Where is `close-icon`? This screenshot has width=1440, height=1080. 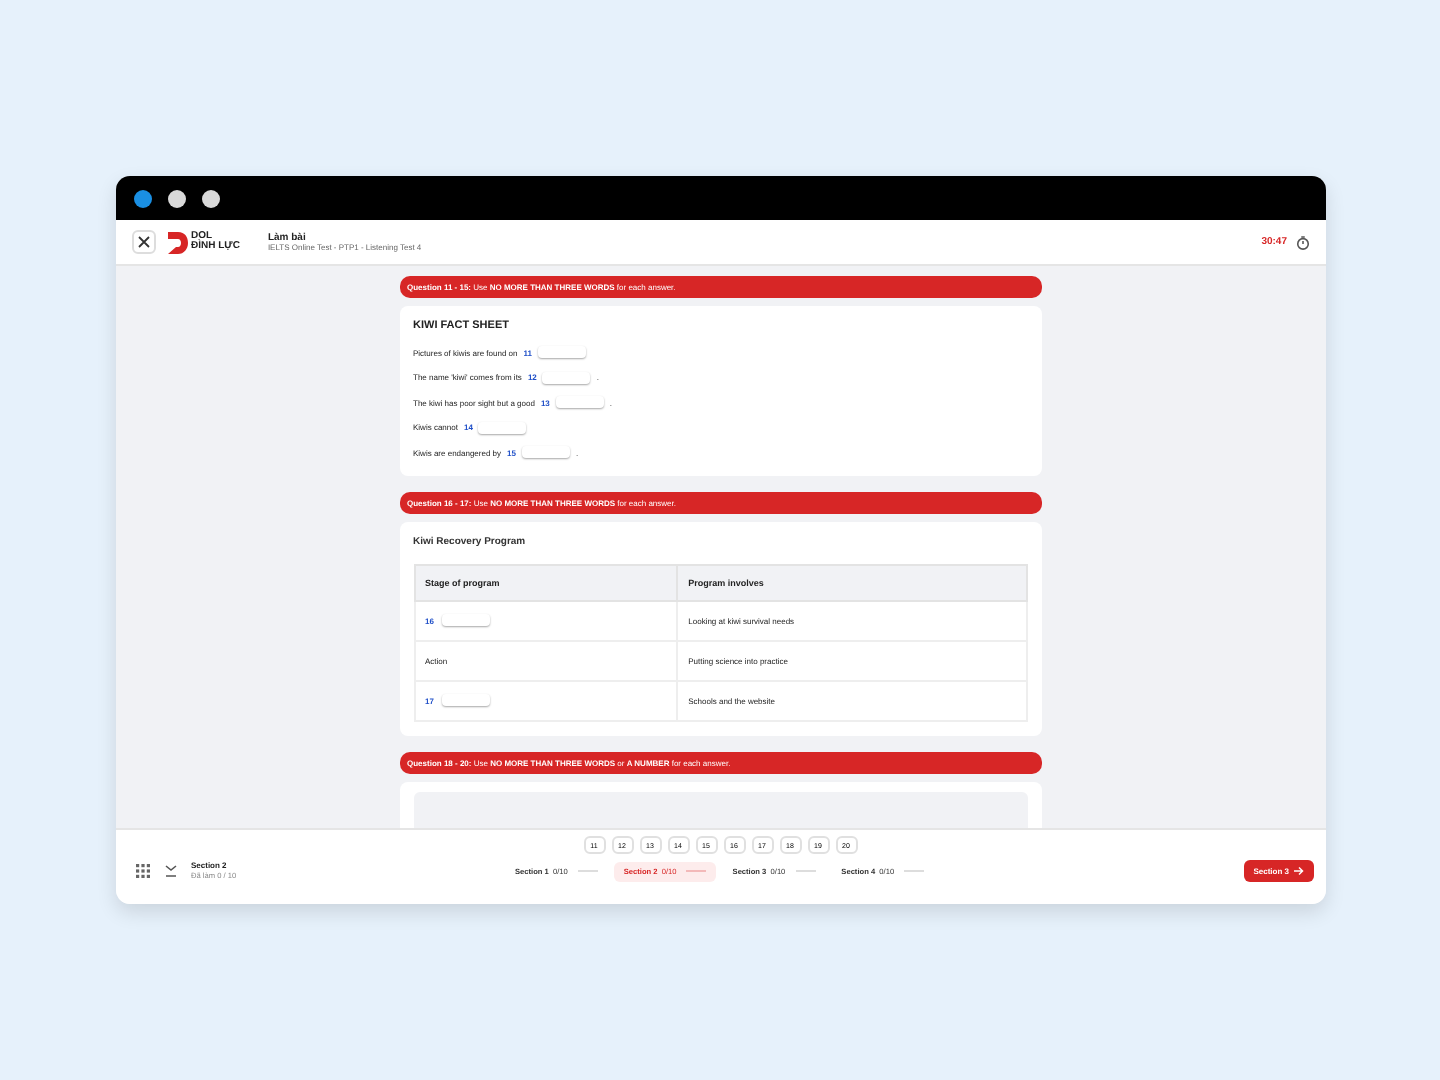
close-icon is located at coordinates (143, 242).